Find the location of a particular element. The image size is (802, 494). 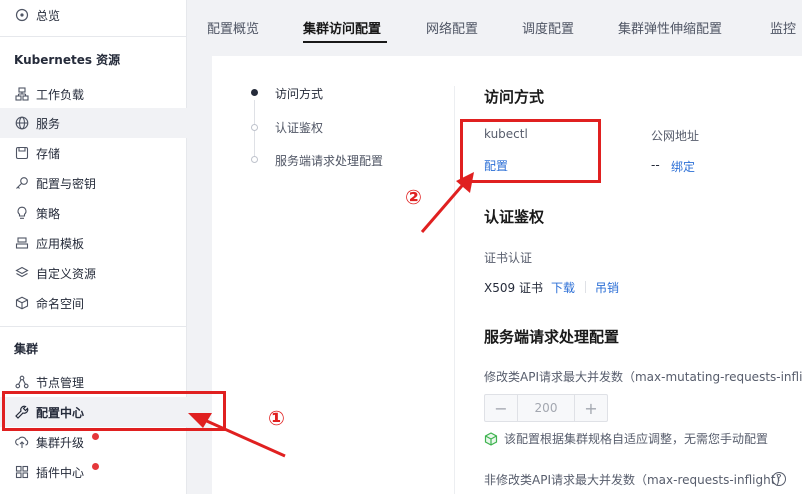

stepper-value: 200 is located at coordinates (546, 408).